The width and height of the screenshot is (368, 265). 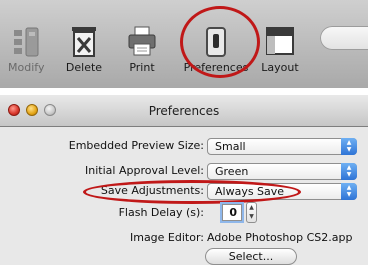 What do you see at coordinates (161, 212) in the screenshot?
I see `flash-delay-label: Flash Delay (s):` at bounding box center [161, 212].